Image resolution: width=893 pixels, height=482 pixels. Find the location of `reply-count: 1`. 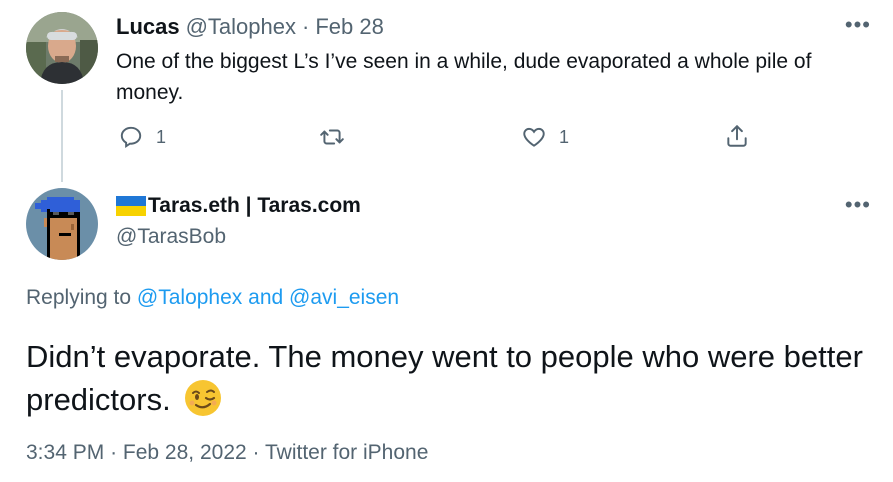

reply-count: 1 is located at coordinates (161, 136).